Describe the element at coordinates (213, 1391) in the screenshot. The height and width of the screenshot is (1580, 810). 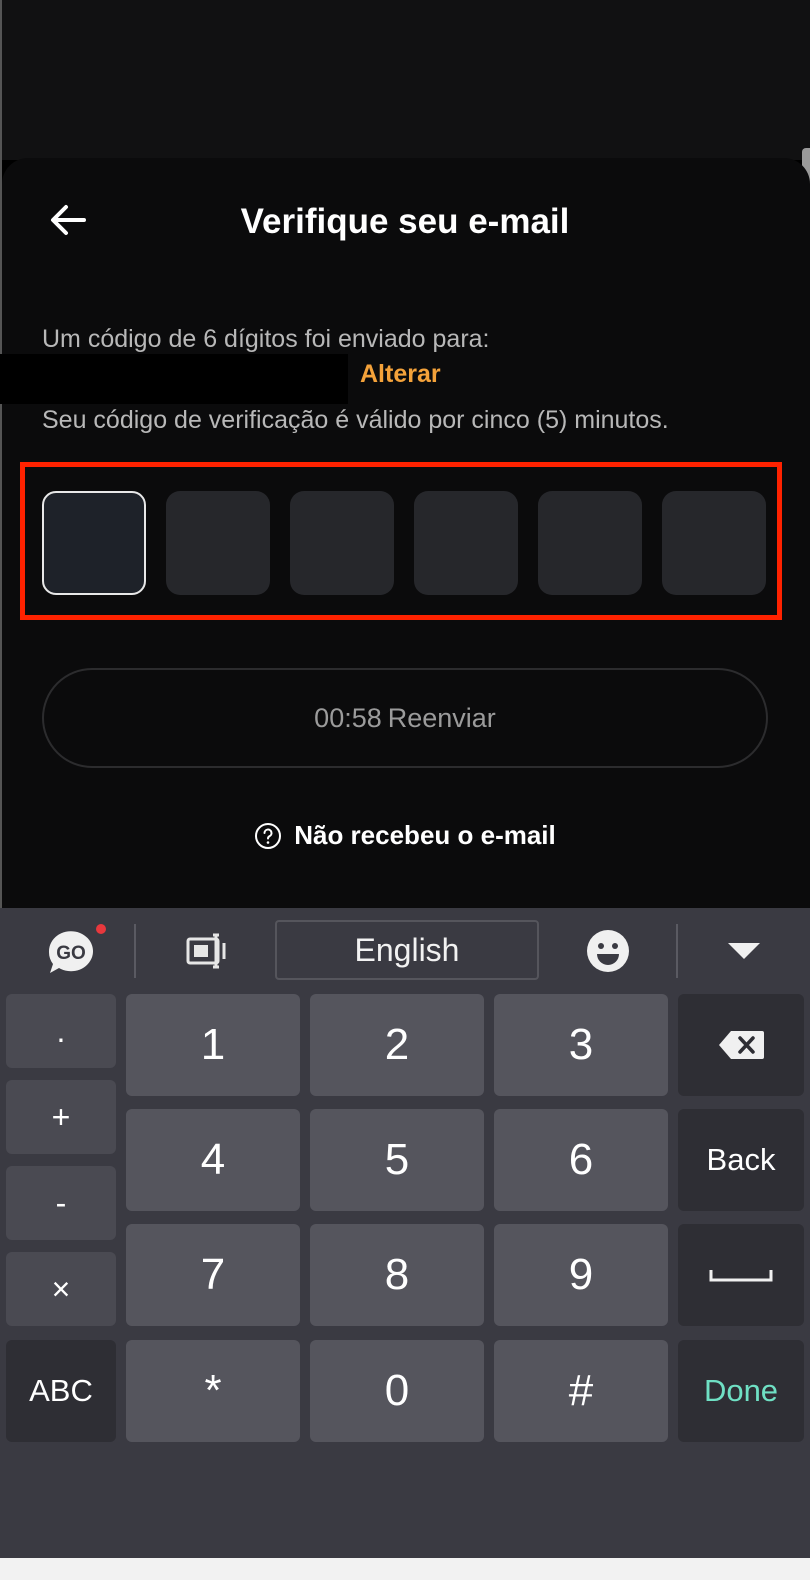
I see `key-asterisk: *` at that location.